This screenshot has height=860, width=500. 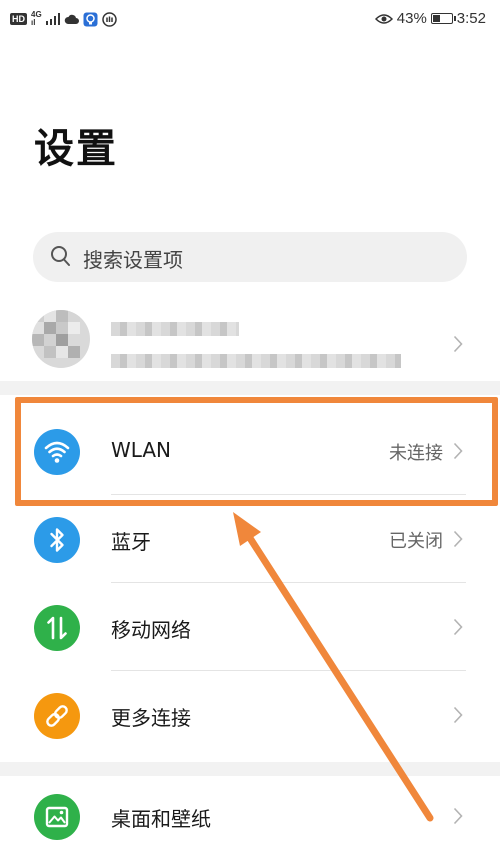 What do you see at coordinates (57, 452) in the screenshot?
I see `wifi-icon` at bounding box center [57, 452].